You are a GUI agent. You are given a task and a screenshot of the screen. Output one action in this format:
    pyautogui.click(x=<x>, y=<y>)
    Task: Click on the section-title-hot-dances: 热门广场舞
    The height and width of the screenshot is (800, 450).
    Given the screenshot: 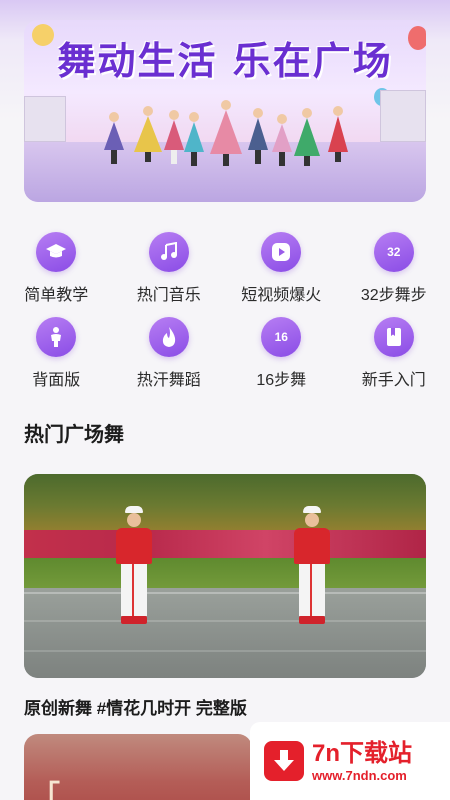 What is the action you would take?
    pyautogui.click(x=74, y=435)
    